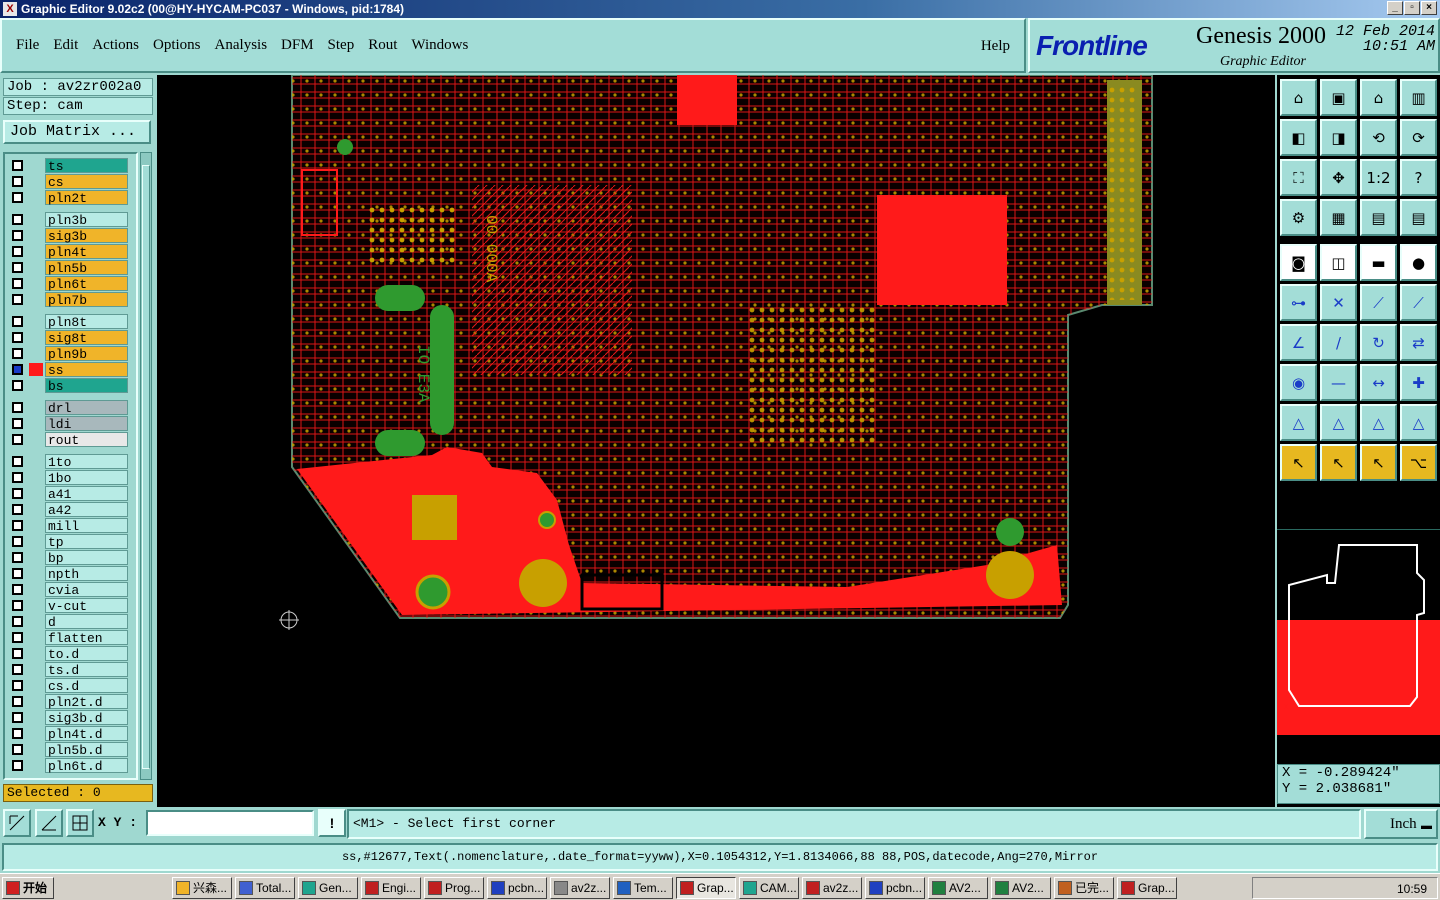  I want to click on step-repeat-icon: ⟲, so click(1378, 137).